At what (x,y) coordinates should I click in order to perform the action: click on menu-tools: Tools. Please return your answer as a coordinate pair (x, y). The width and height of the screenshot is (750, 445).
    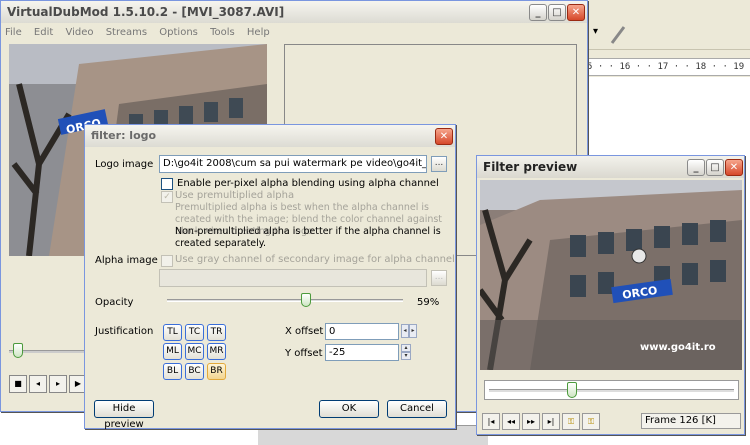
    Looking at the image, I should click on (222, 32).